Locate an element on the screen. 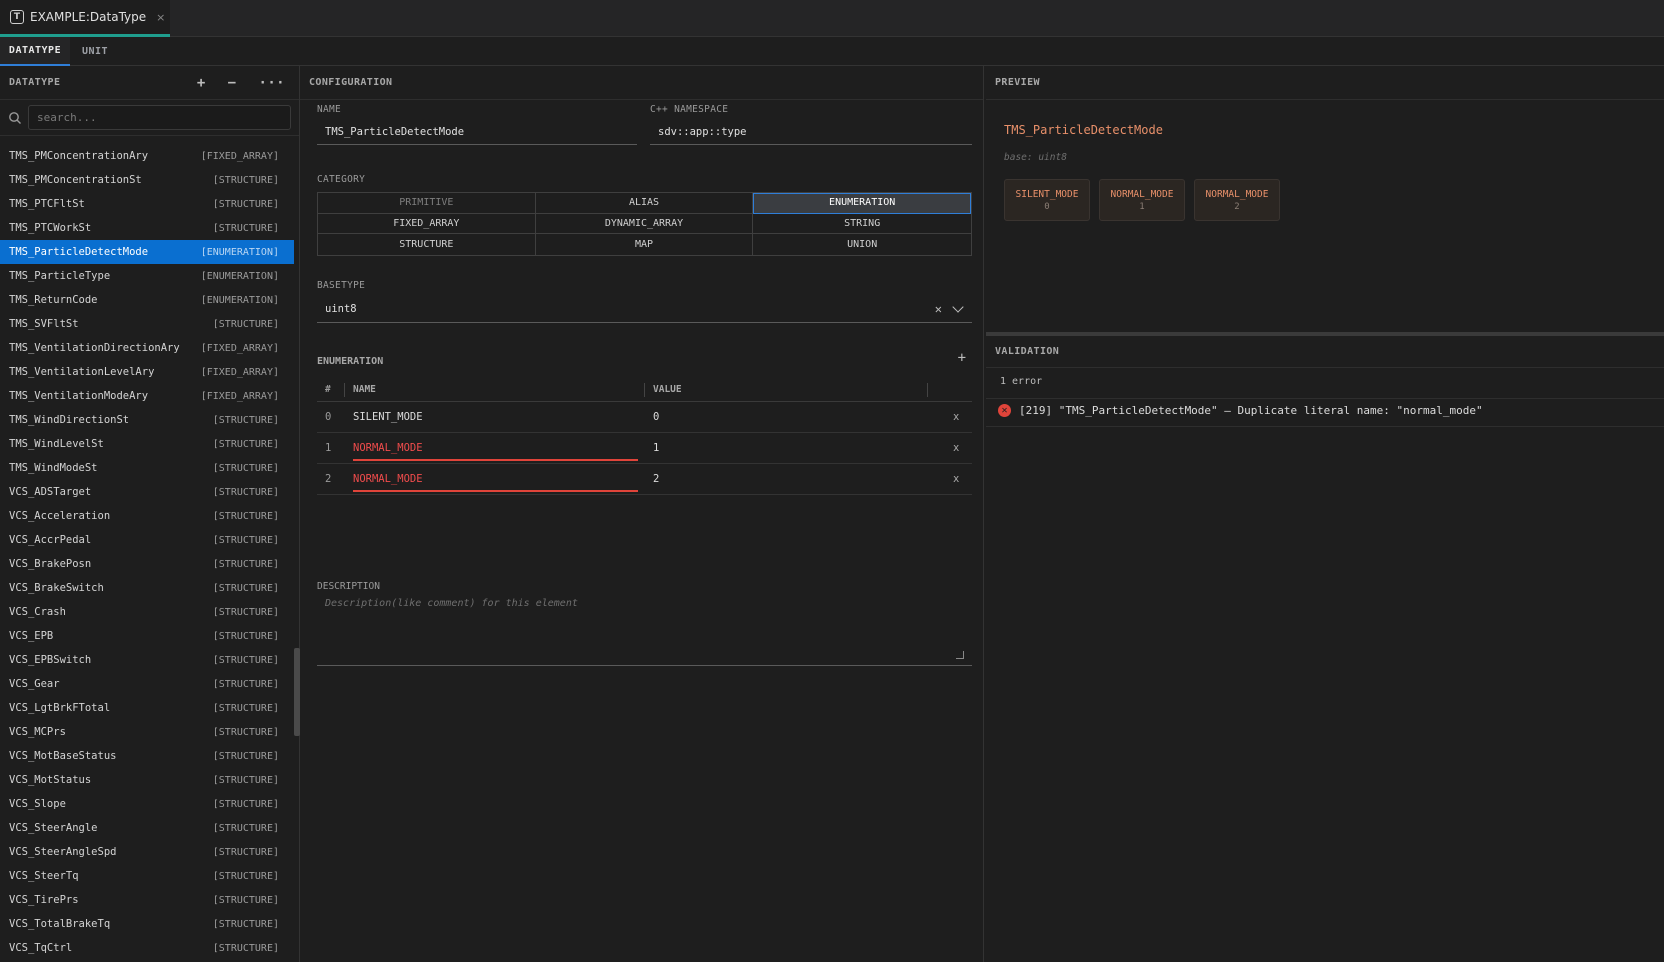 The height and width of the screenshot is (962, 1664). list-item: TMS_ParticleDetectMode [ENUMERATION] is located at coordinates (147, 252).